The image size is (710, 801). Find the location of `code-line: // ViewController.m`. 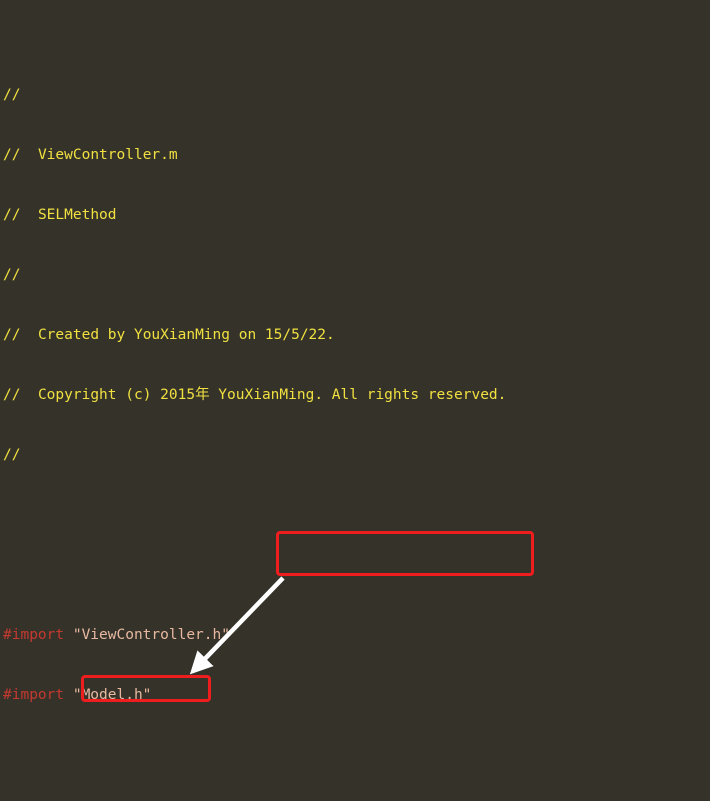

code-line: // ViewController.m is located at coordinates (356, 155).